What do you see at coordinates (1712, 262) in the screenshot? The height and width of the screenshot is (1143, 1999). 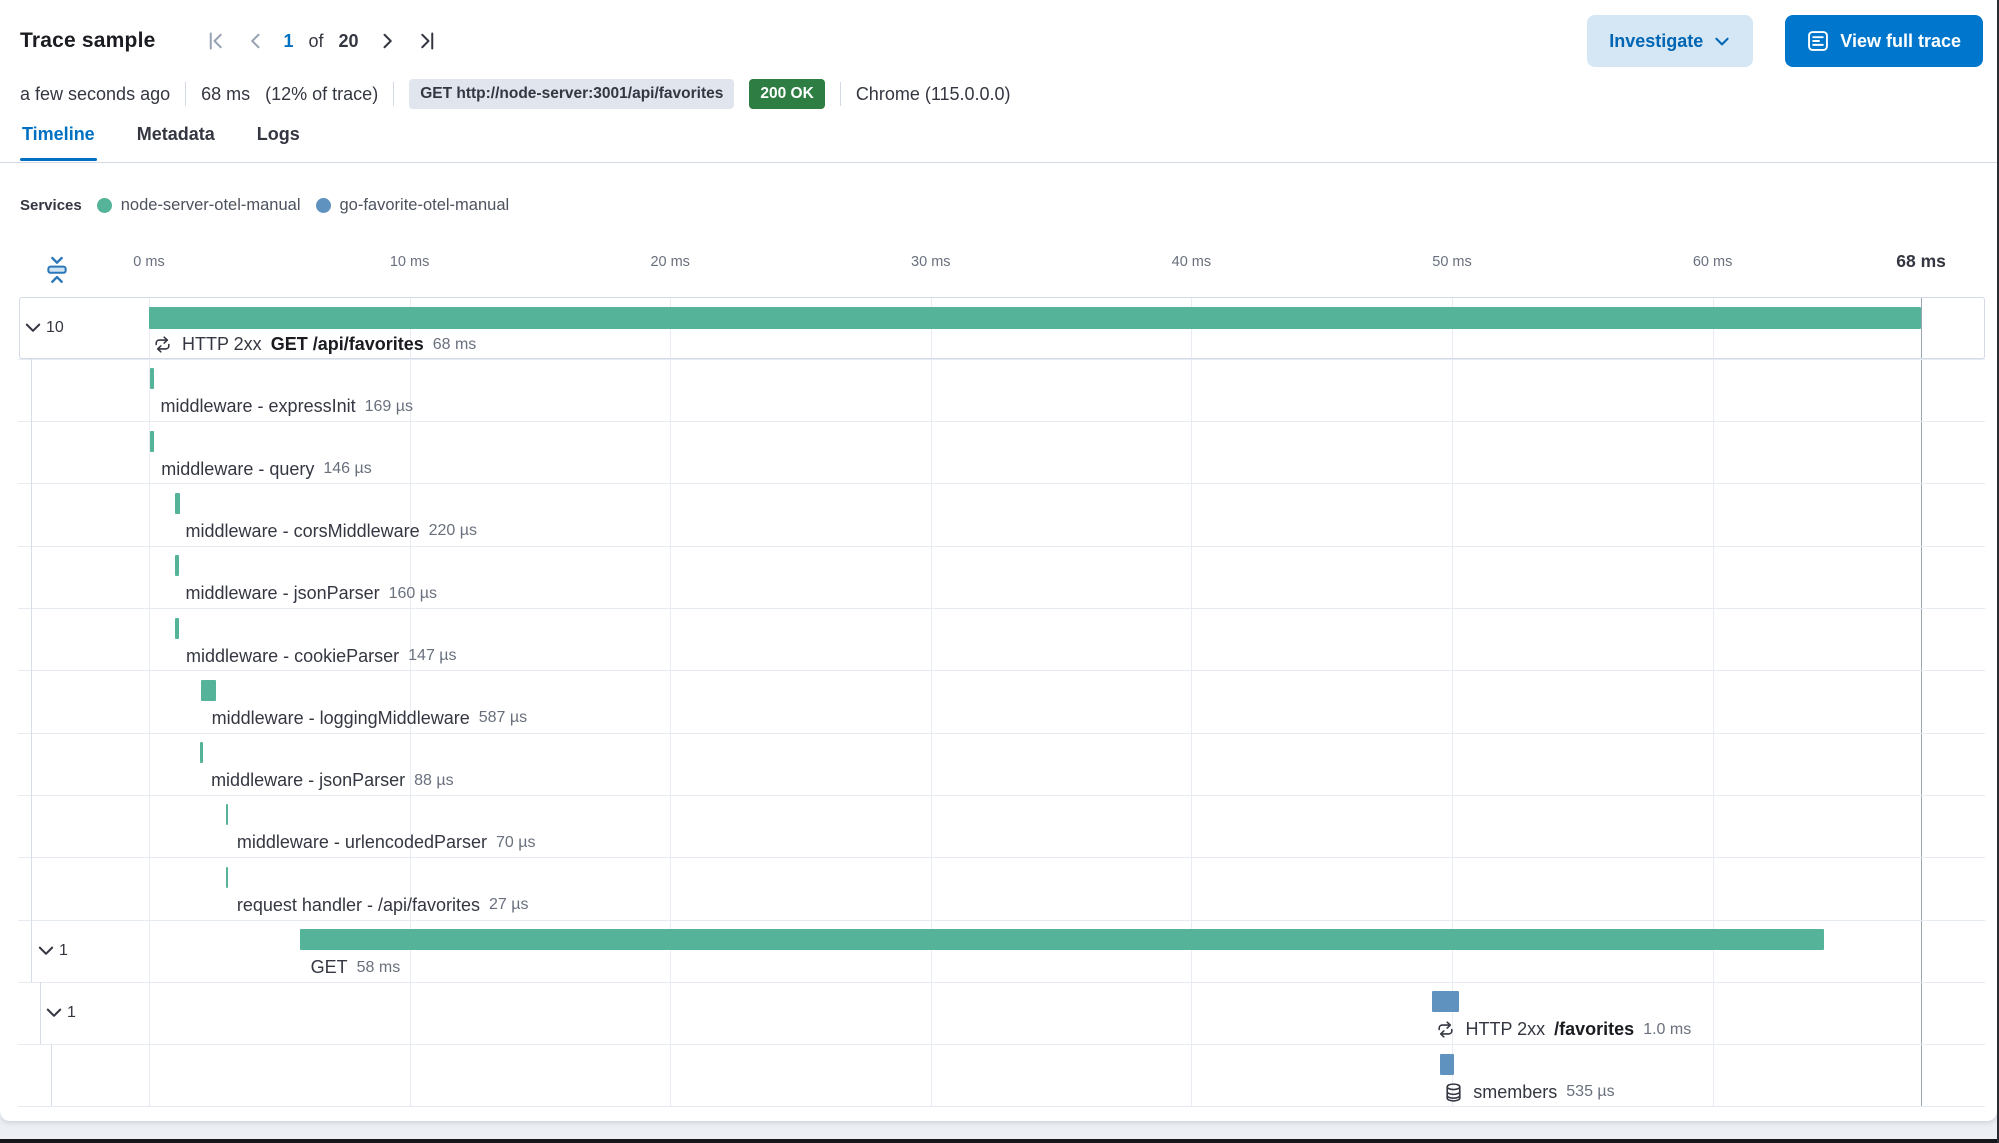 I see `axis-tick-label: 60 ms` at bounding box center [1712, 262].